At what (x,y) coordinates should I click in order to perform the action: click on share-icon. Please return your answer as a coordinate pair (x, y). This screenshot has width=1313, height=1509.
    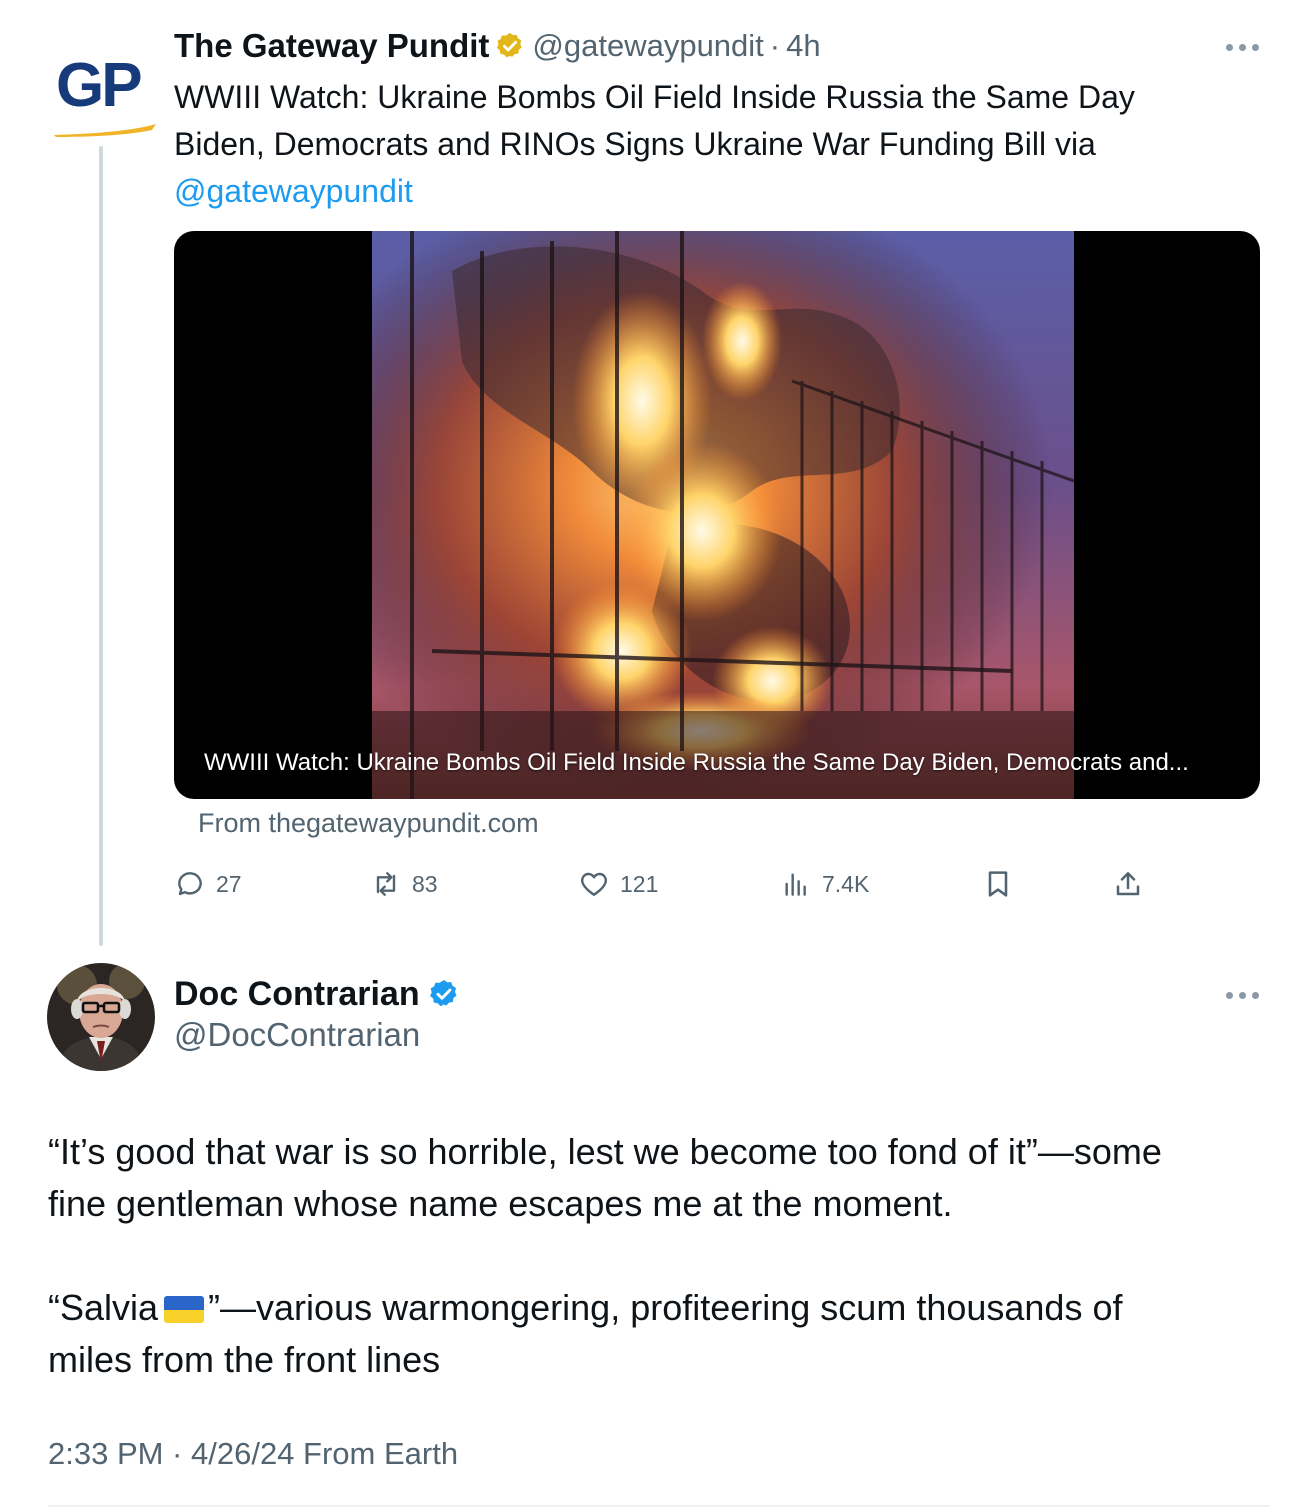
    Looking at the image, I should click on (1128, 884).